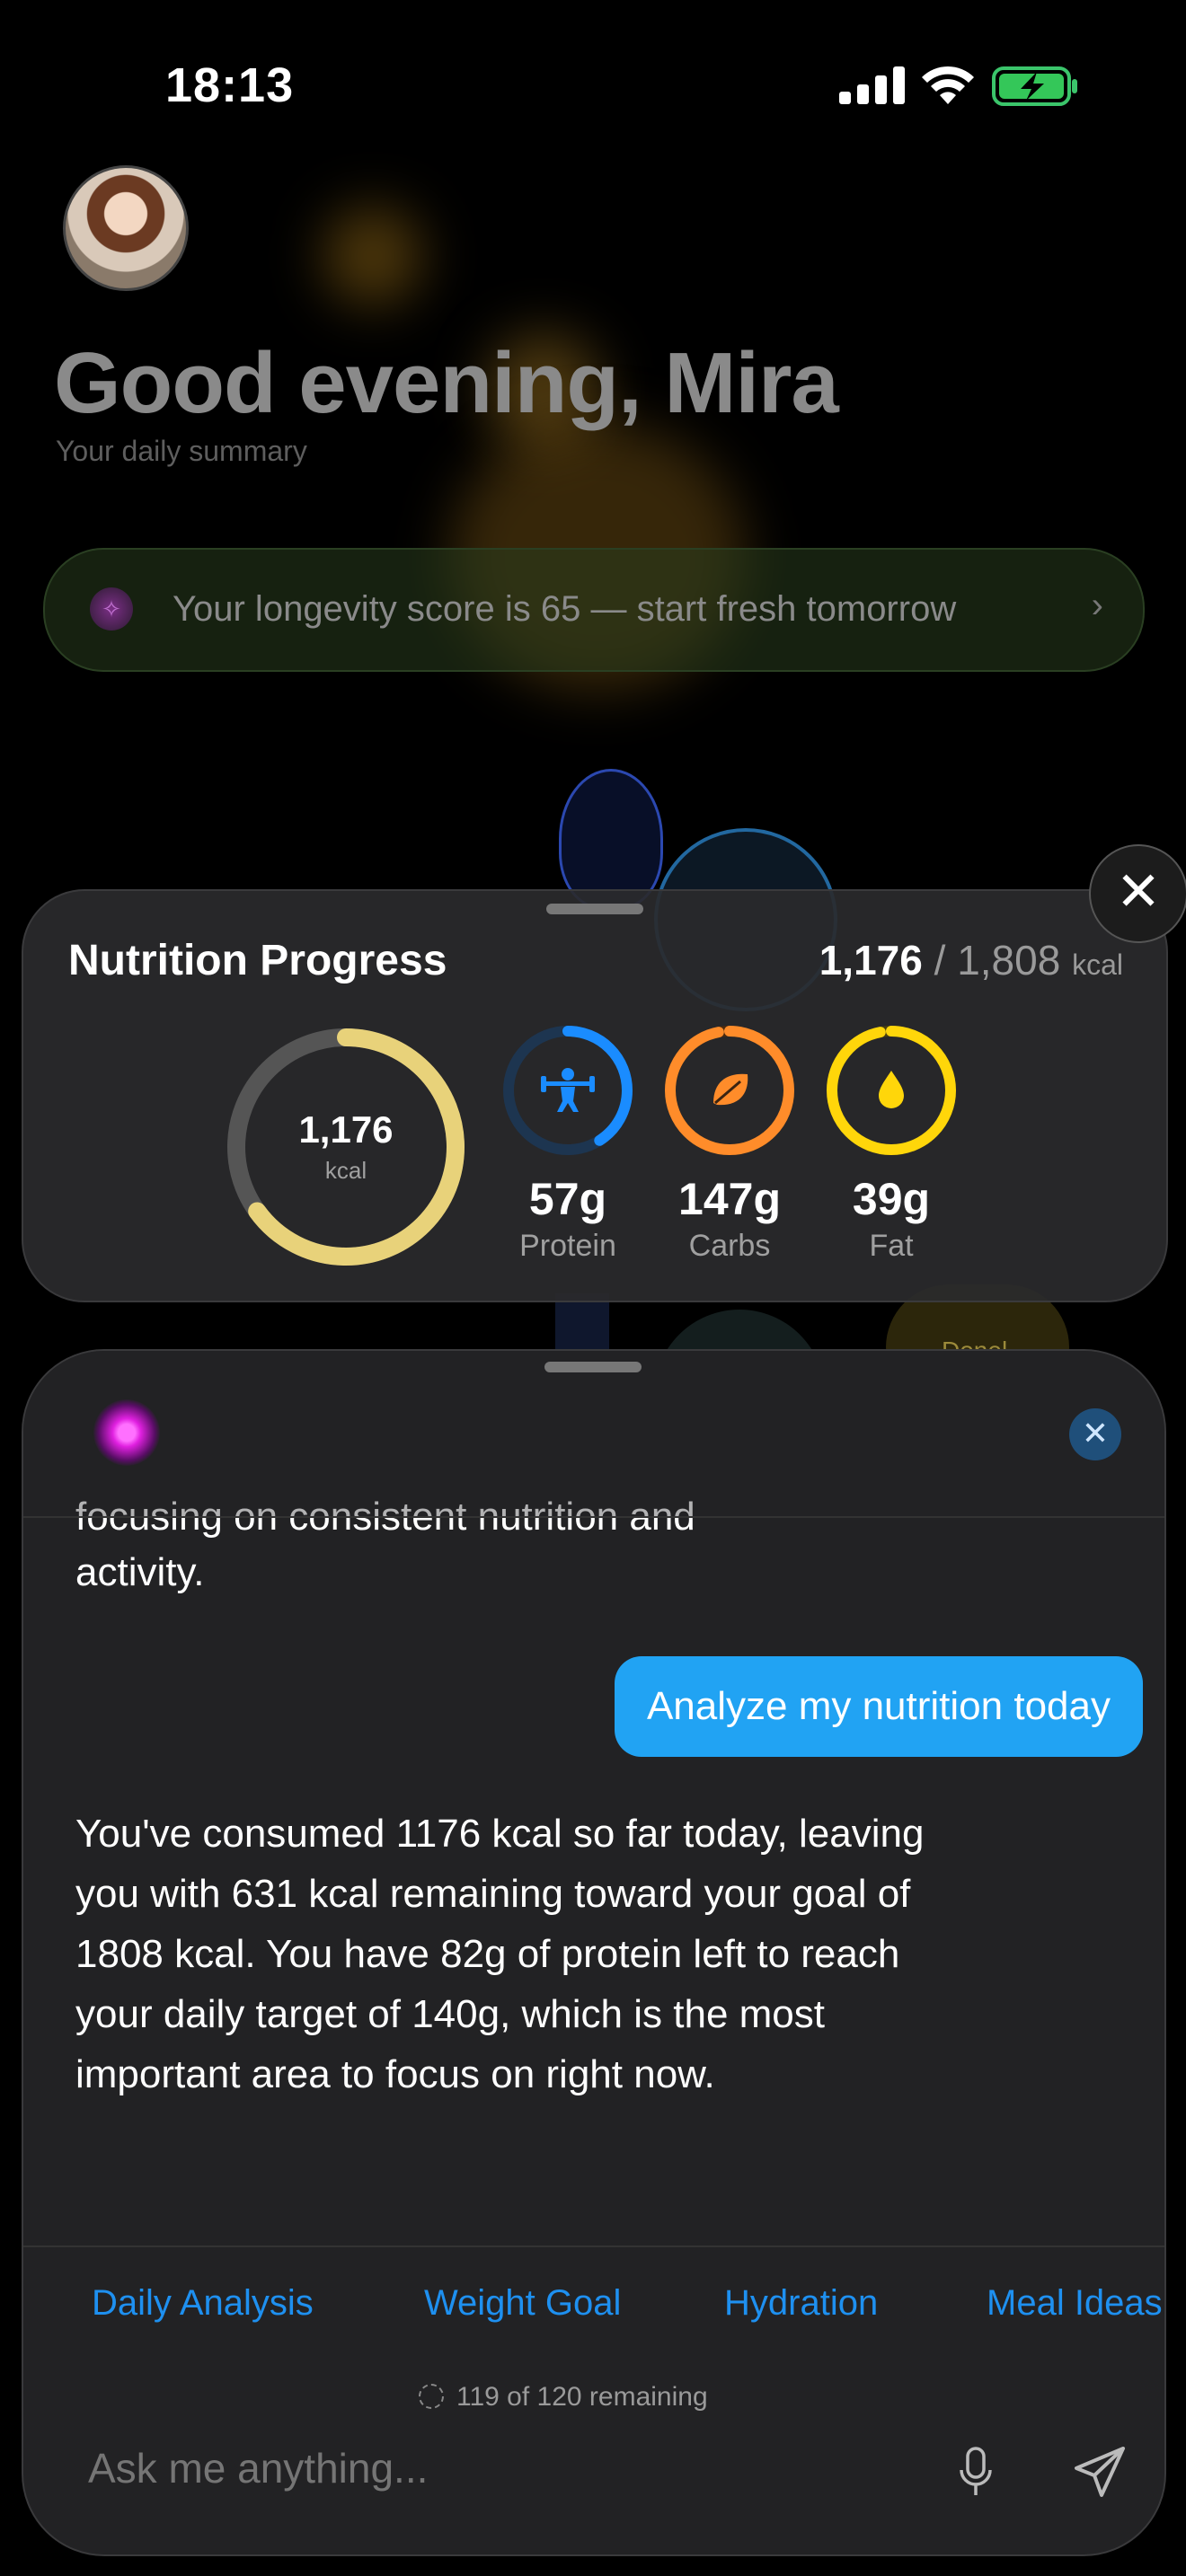 This screenshot has width=1186, height=2576. What do you see at coordinates (1075, 2303) in the screenshot?
I see `suggestion-meal-ideas: Meal Ideas` at bounding box center [1075, 2303].